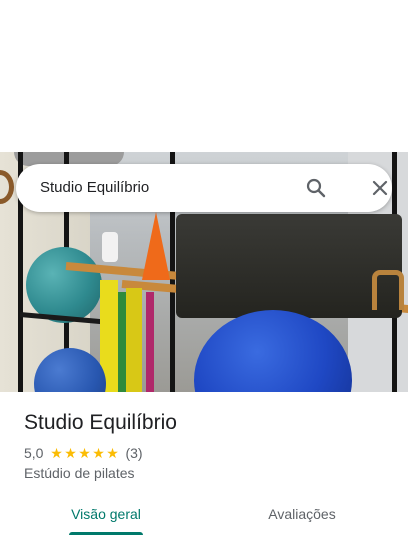  Describe the element at coordinates (133, 453) in the screenshot. I see `review-count: (3)` at that location.